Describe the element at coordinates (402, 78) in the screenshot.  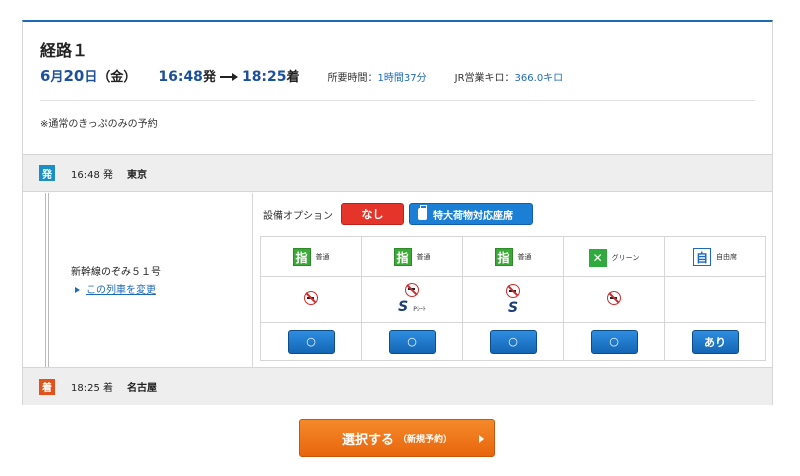
I see `duration-value: 1時間37分` at that location.